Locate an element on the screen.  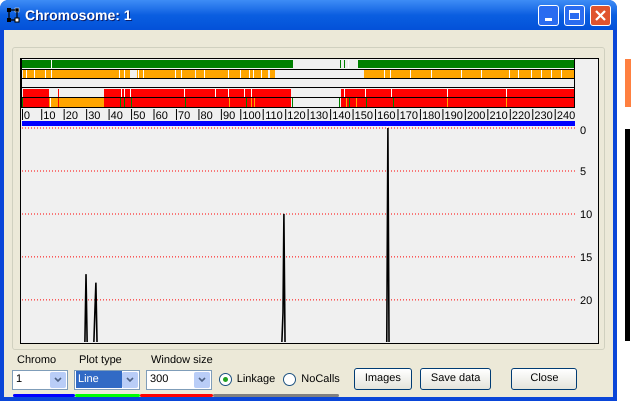
window-title: Chromosome: 1 is located at coordinates (79, 15).